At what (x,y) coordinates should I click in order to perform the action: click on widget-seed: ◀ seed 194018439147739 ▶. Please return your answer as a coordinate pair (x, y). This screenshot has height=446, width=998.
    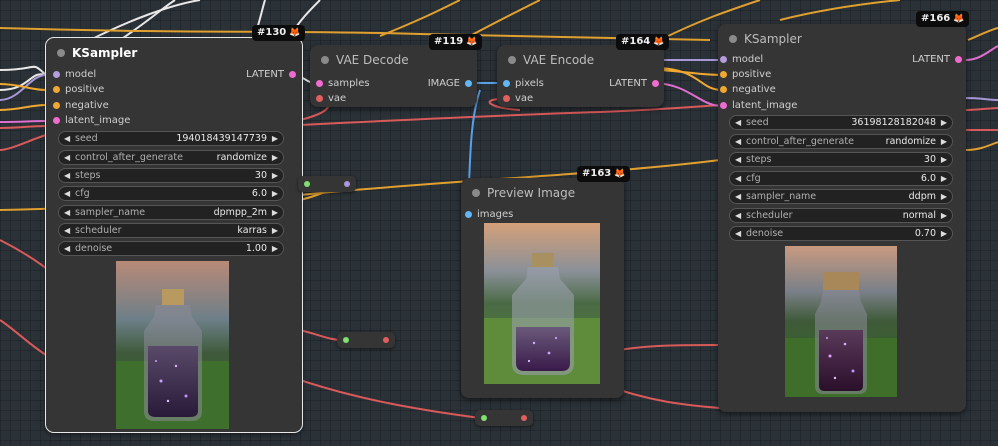
    Looking at the image, I should click on (171, 138).